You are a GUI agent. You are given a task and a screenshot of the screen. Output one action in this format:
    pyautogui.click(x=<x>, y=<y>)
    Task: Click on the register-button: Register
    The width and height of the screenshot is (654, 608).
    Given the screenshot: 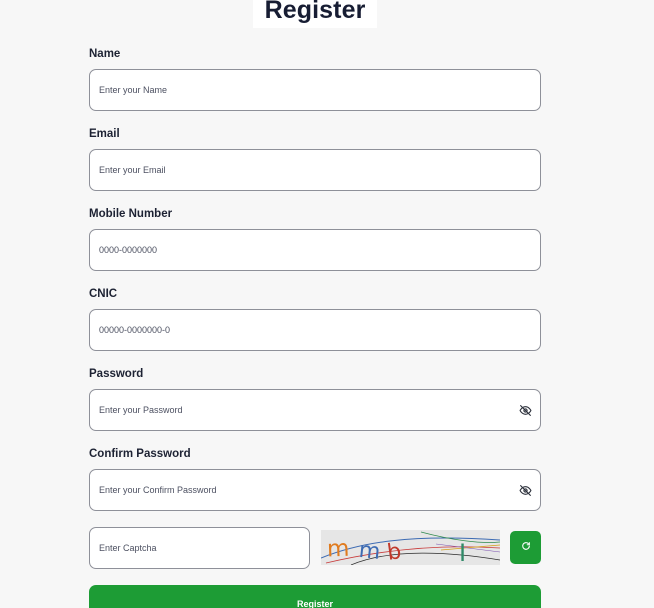 What is the action you would take?
    pyautogui.click(x=315, y=596)
    